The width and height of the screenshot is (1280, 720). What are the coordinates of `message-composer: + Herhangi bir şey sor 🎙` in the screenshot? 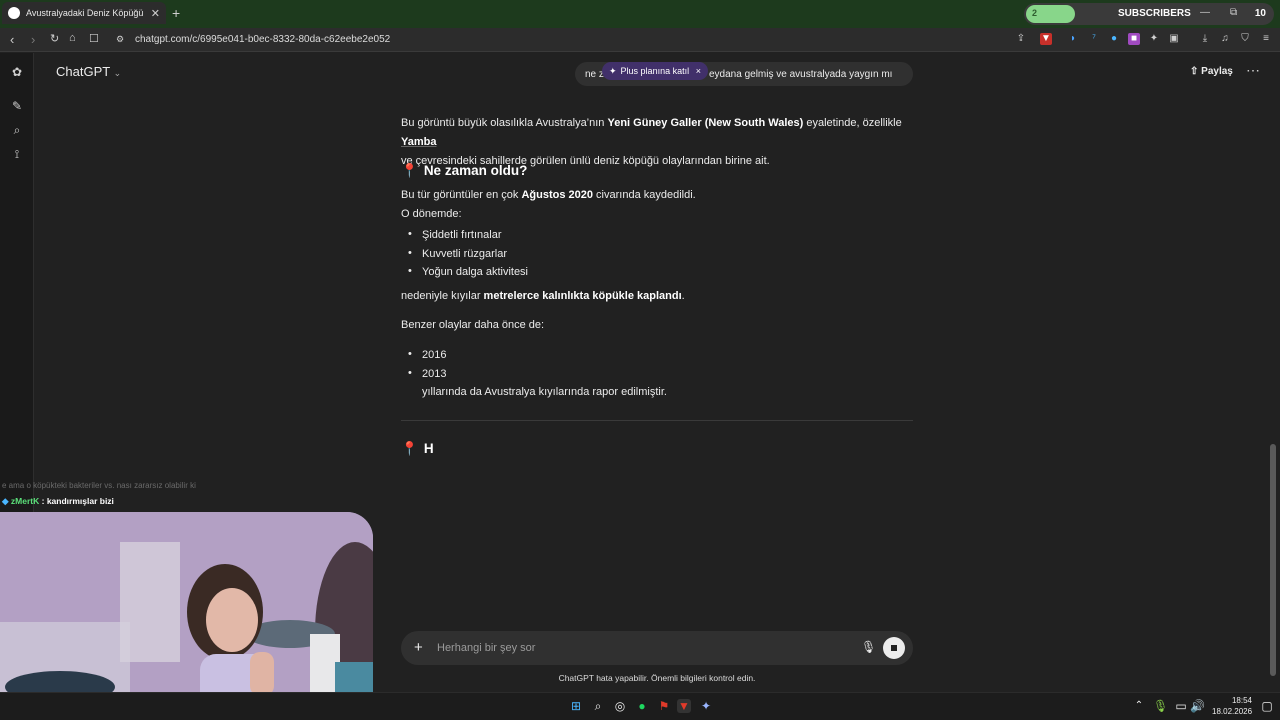 It's located at (657, 648).